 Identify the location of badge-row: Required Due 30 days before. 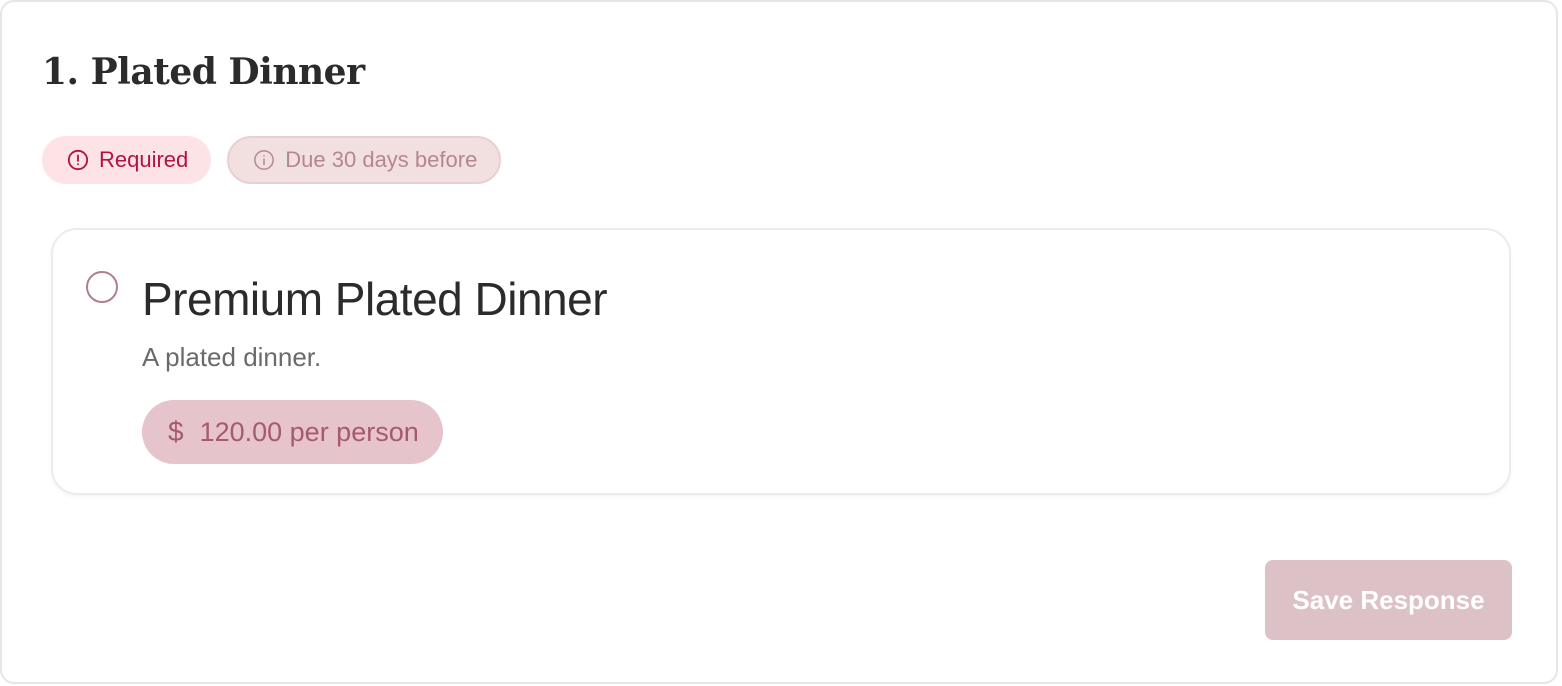
(272, 160).